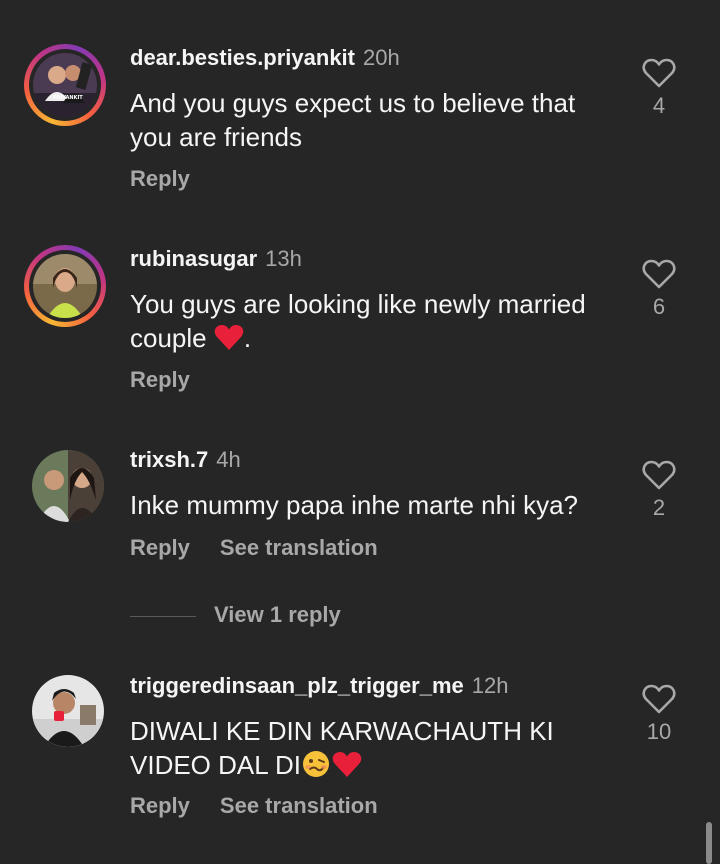 The width and height of the screenshot is (720, 864). I want to click on username: rubinasugar, so click(193, 258).